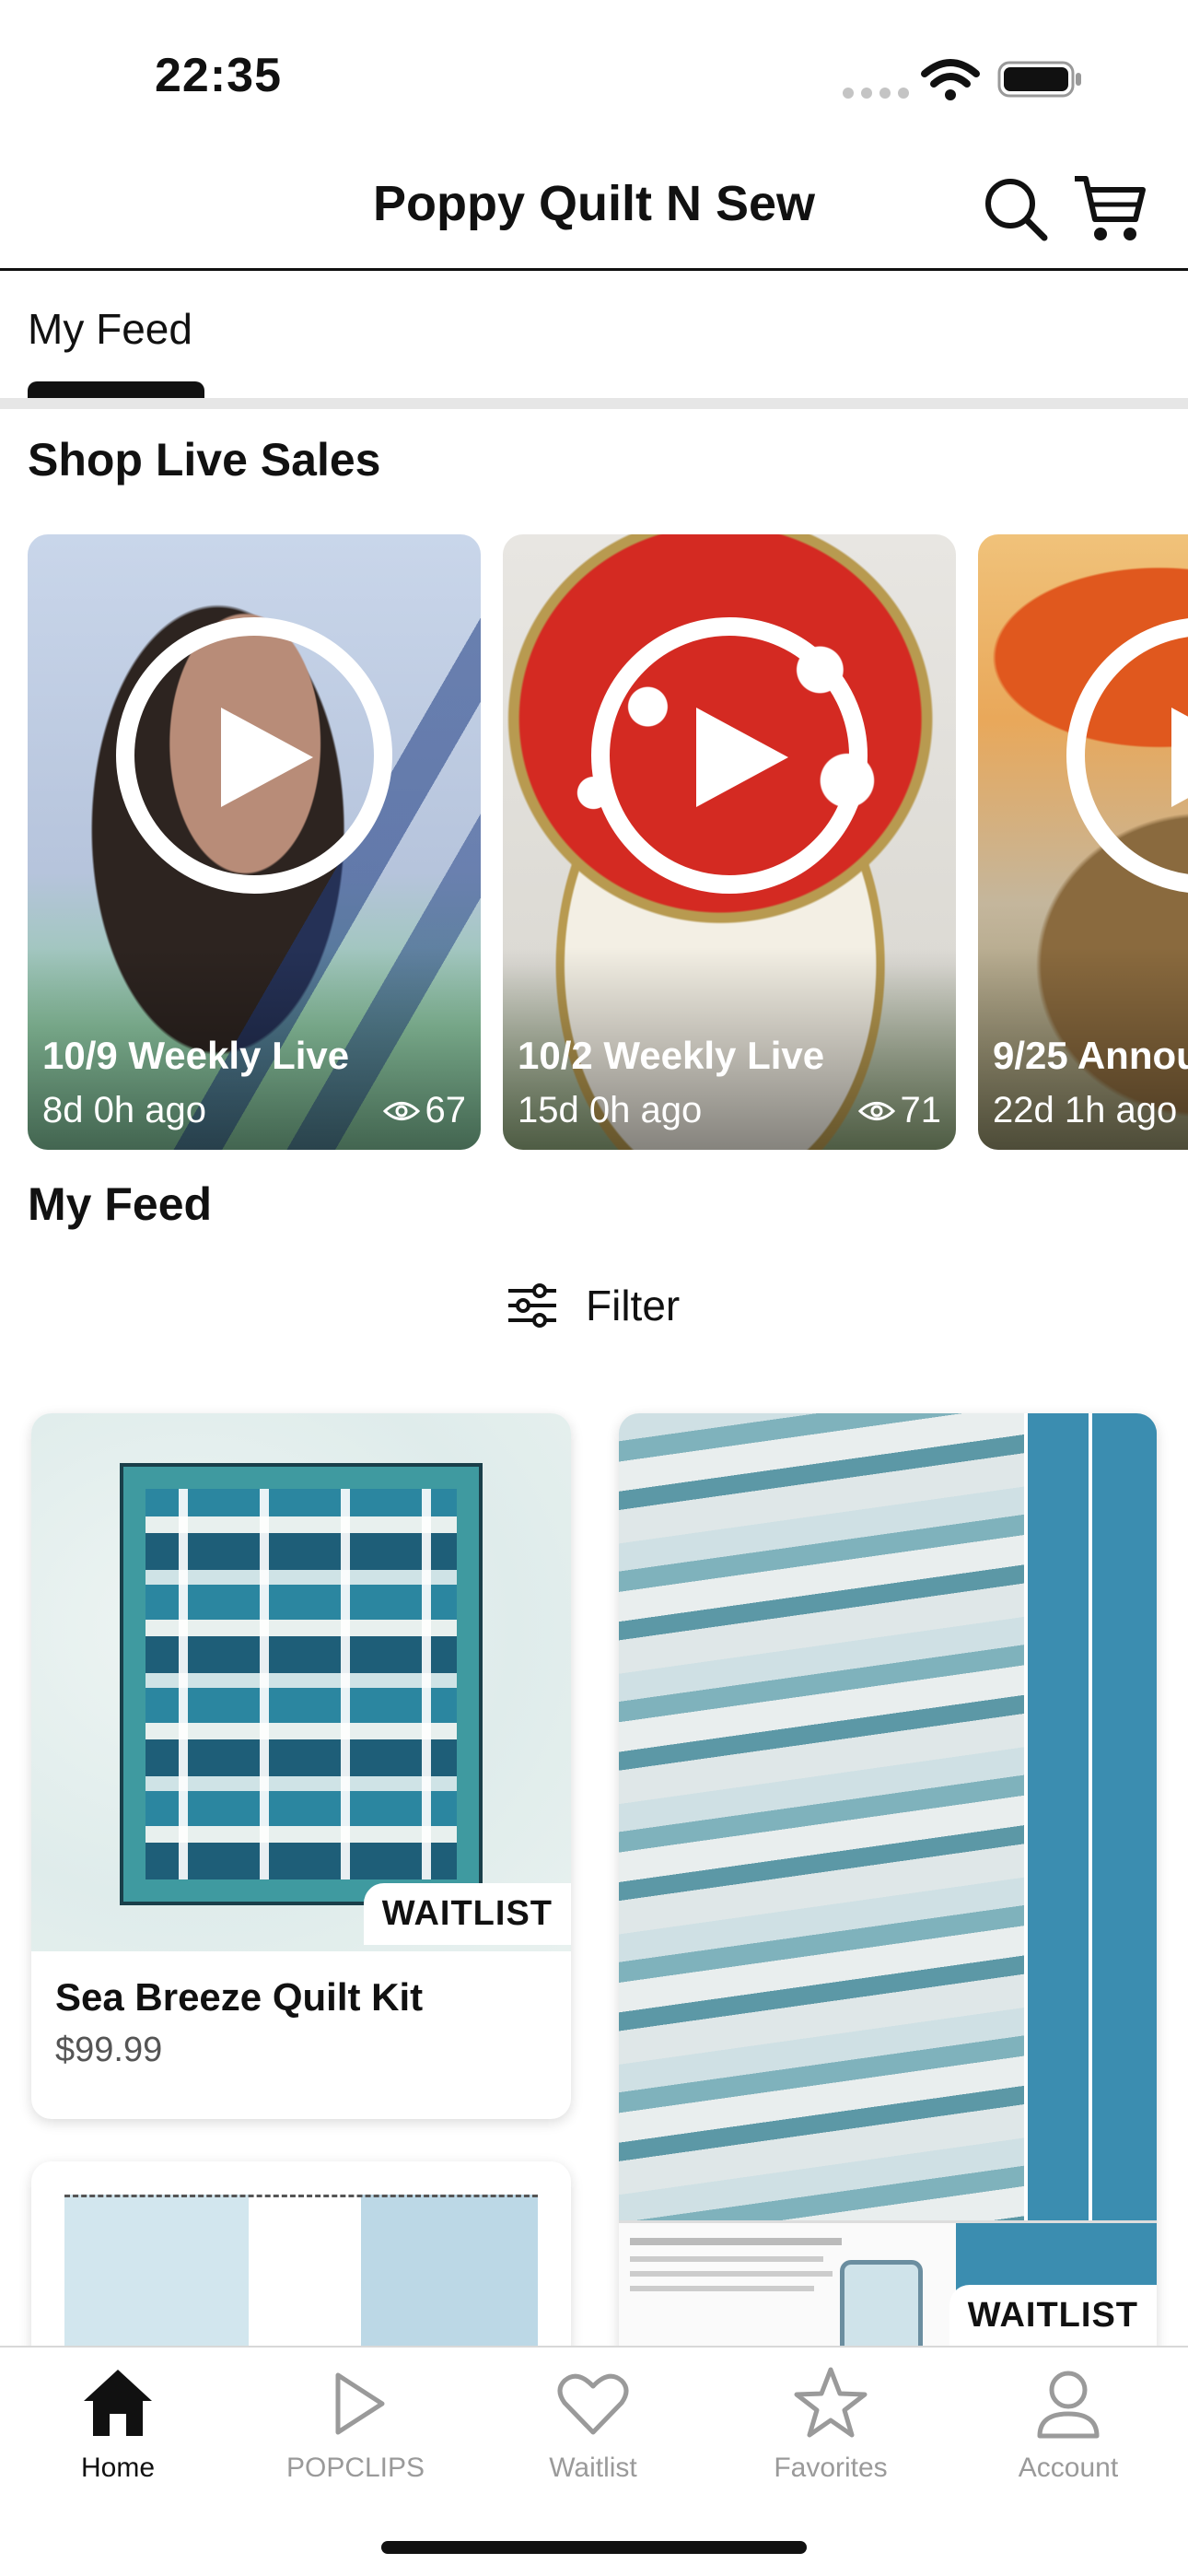  Describe the element at coordinates (424, 1110) in the screenshot. I see `live-card-views: 67` at that location.